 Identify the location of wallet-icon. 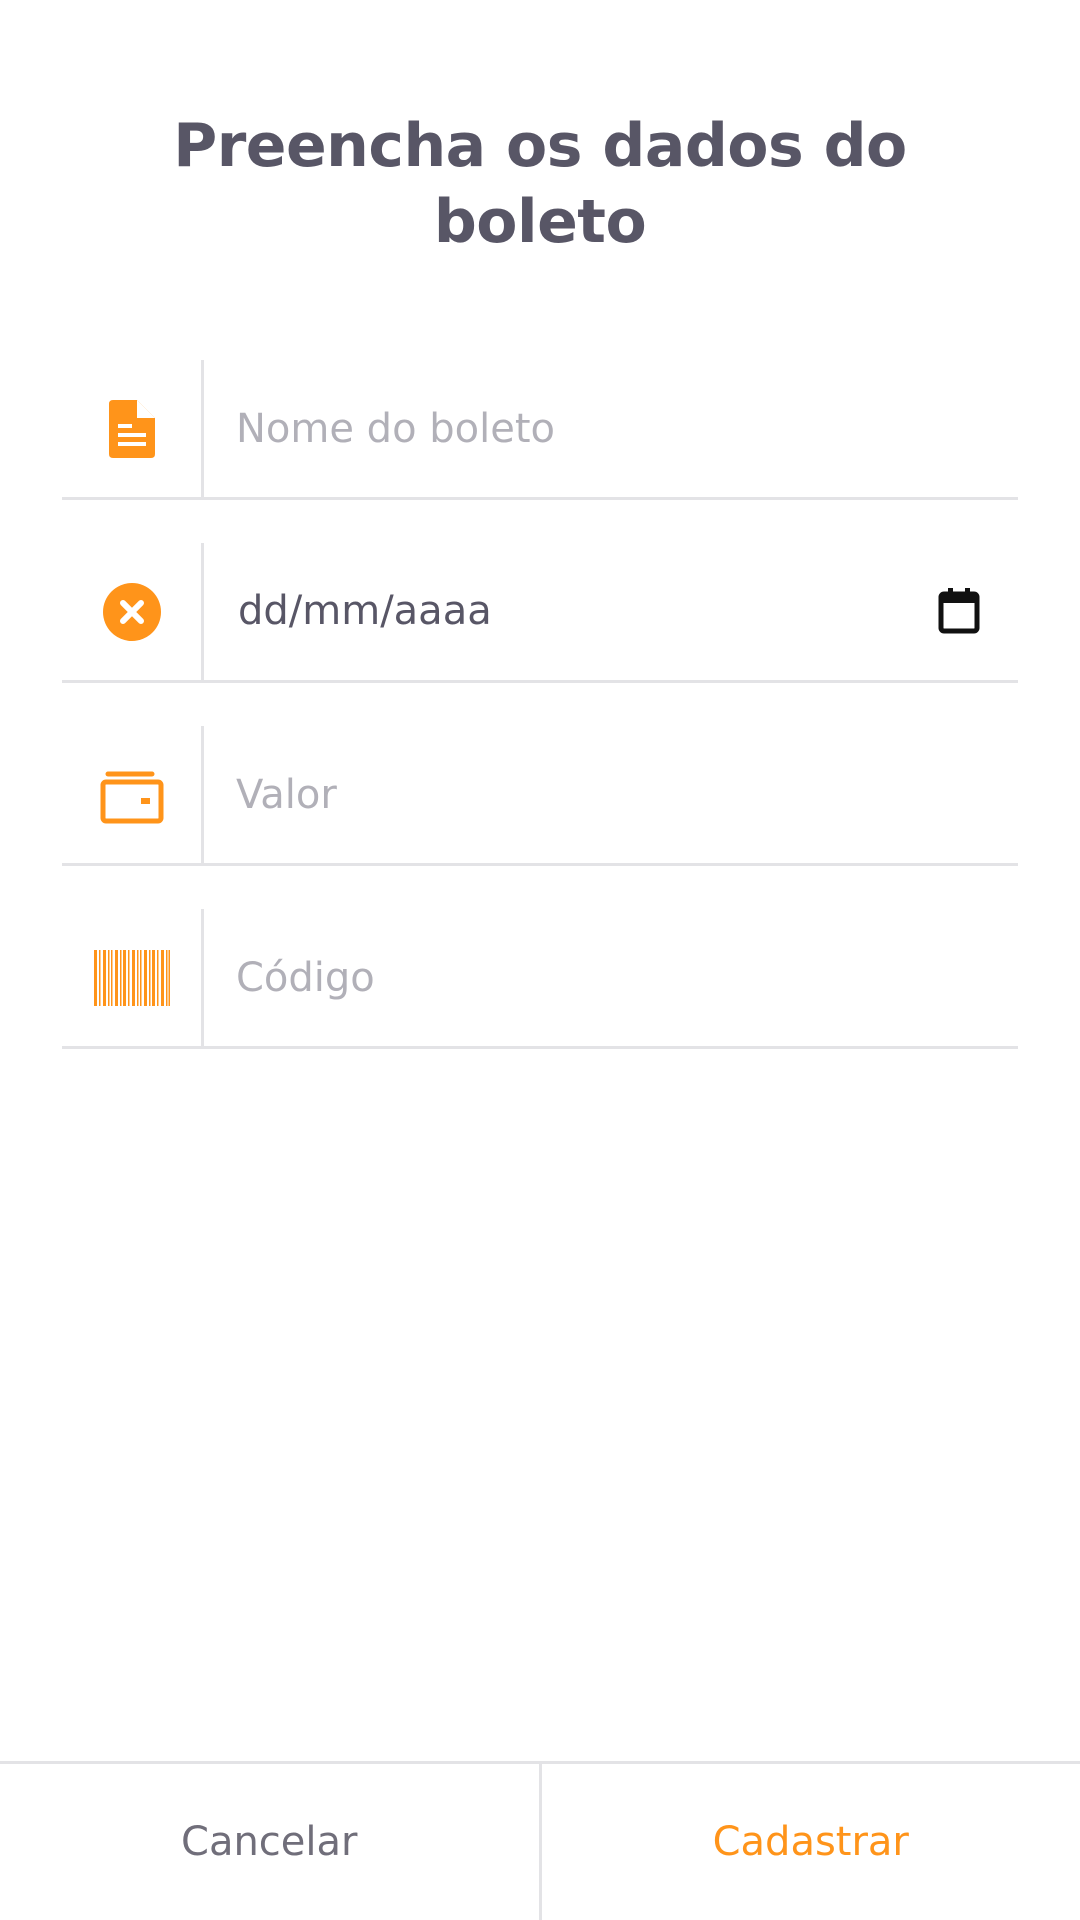
(131, 794).